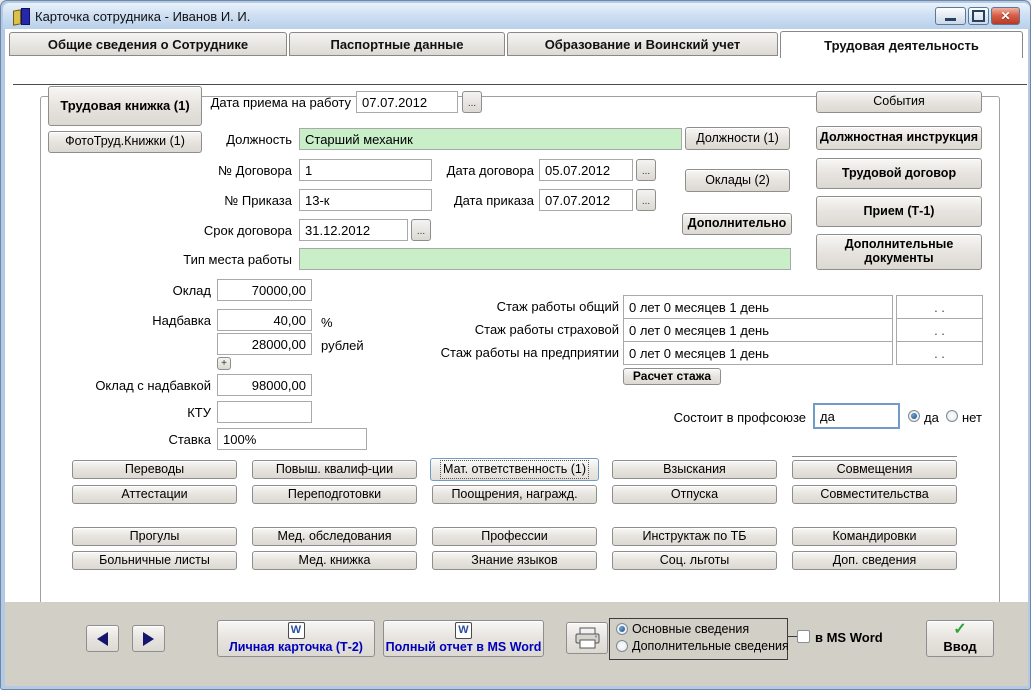 This screenshot has width=1031, height=690. I want to click on button-instruktazh-tb: Инструктаж по ТБ, so click(694, 536).